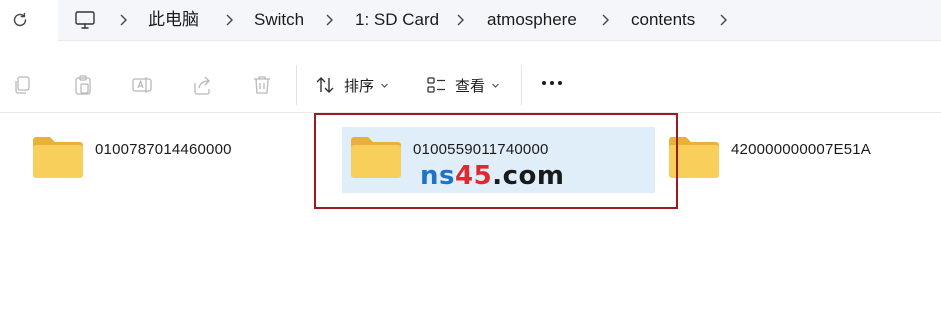 Image resolution: width=941 pixels, height=325 pixels. I want to click on sort-button: 排序, so click(351, 85).